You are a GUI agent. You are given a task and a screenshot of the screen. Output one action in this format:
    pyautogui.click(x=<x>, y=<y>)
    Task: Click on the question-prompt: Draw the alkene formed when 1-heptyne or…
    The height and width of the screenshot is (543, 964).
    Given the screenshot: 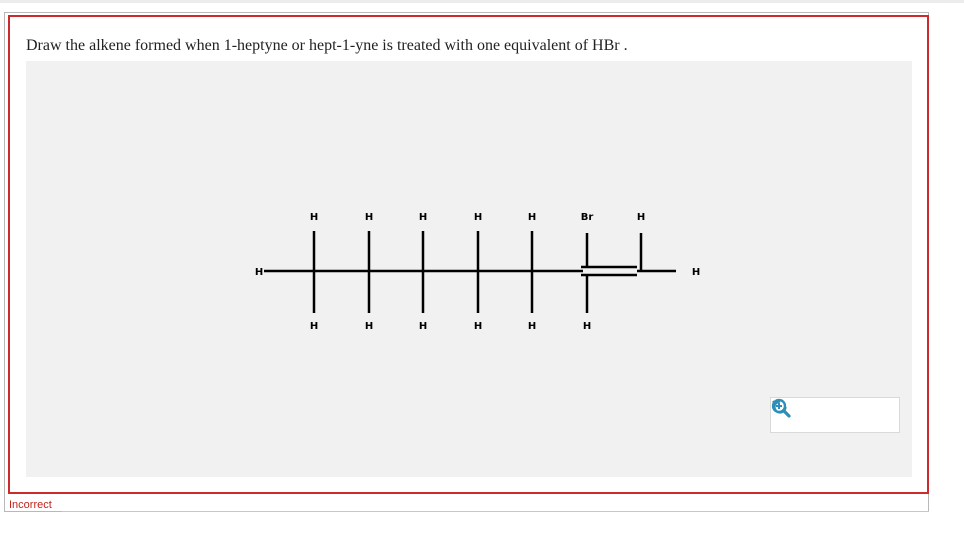 What is the action you would take?
    pyautogui.click(x=327, y=45)
    